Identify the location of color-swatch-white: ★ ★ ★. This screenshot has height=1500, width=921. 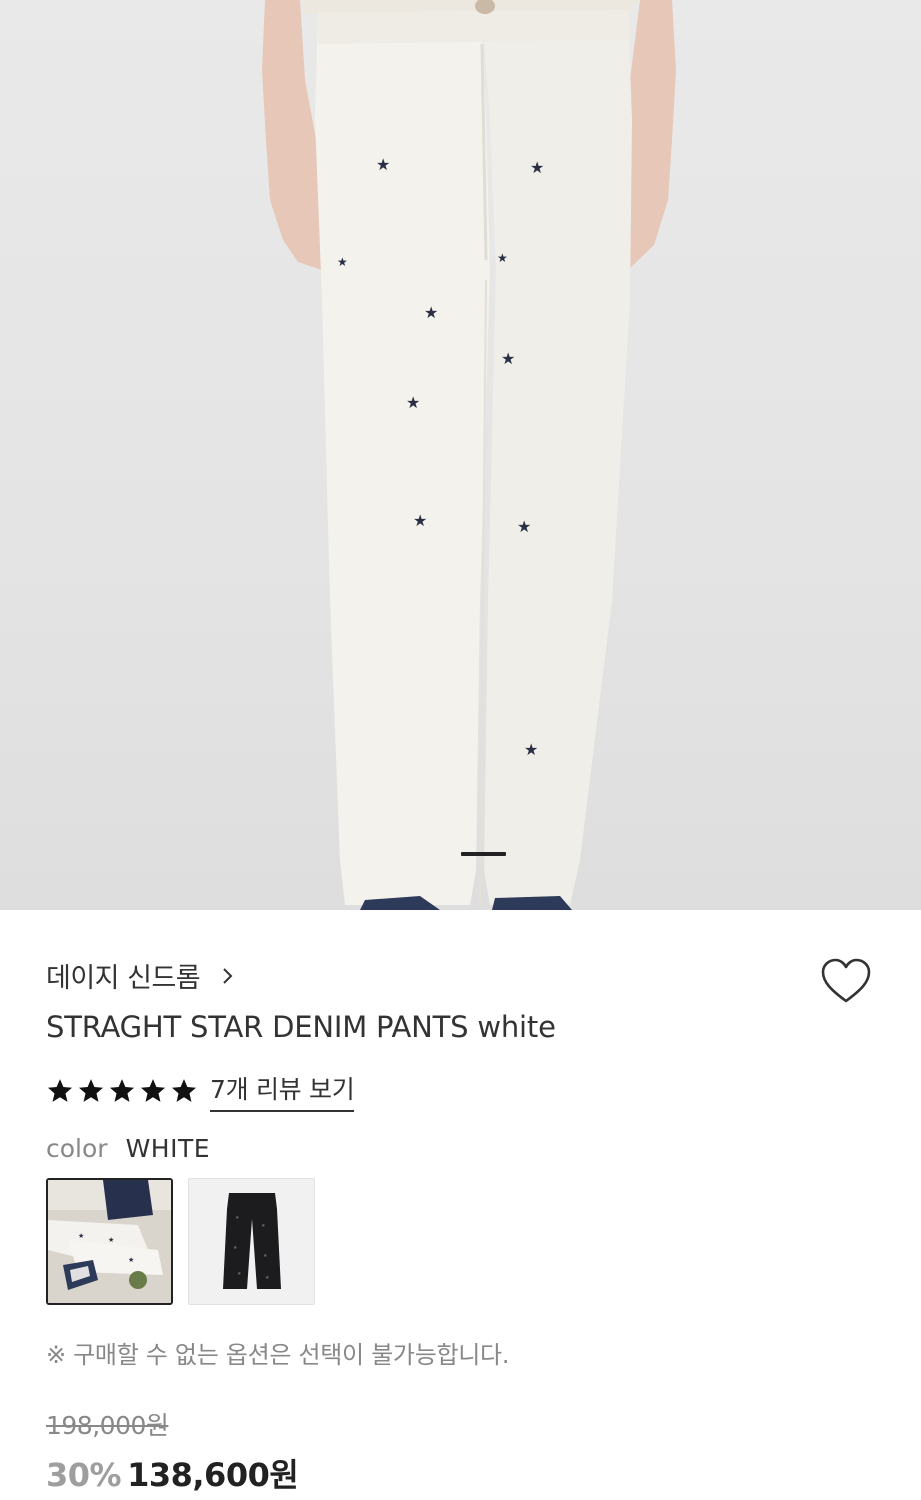
(109, 1241).